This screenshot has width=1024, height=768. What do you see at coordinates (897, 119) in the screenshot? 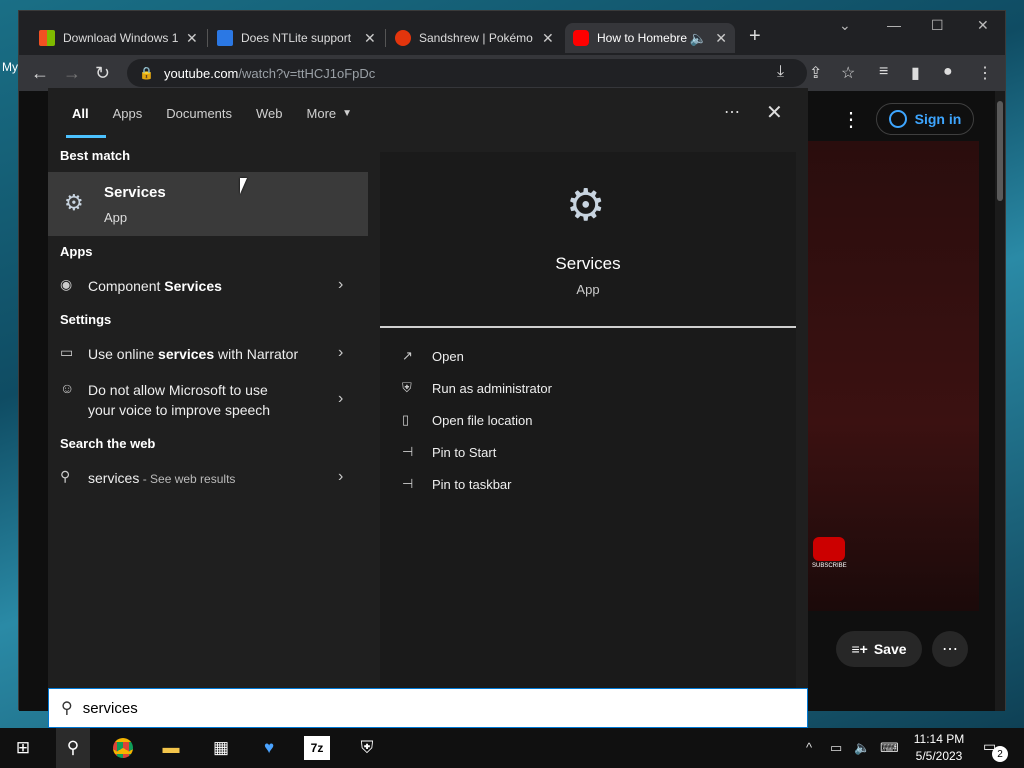
I see `account-icon` at bounding box center [897, 119].